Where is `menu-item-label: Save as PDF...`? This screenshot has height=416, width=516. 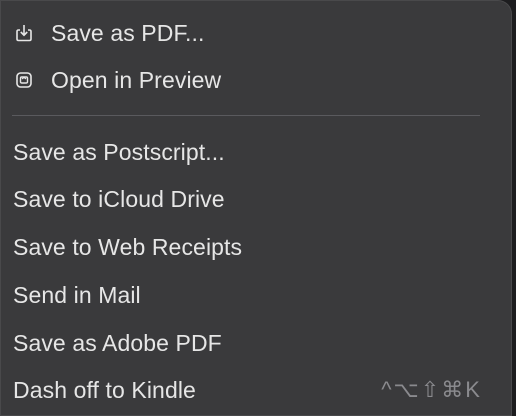
menu-item-label: Save as PDF... is located at coordinates (128, 32).